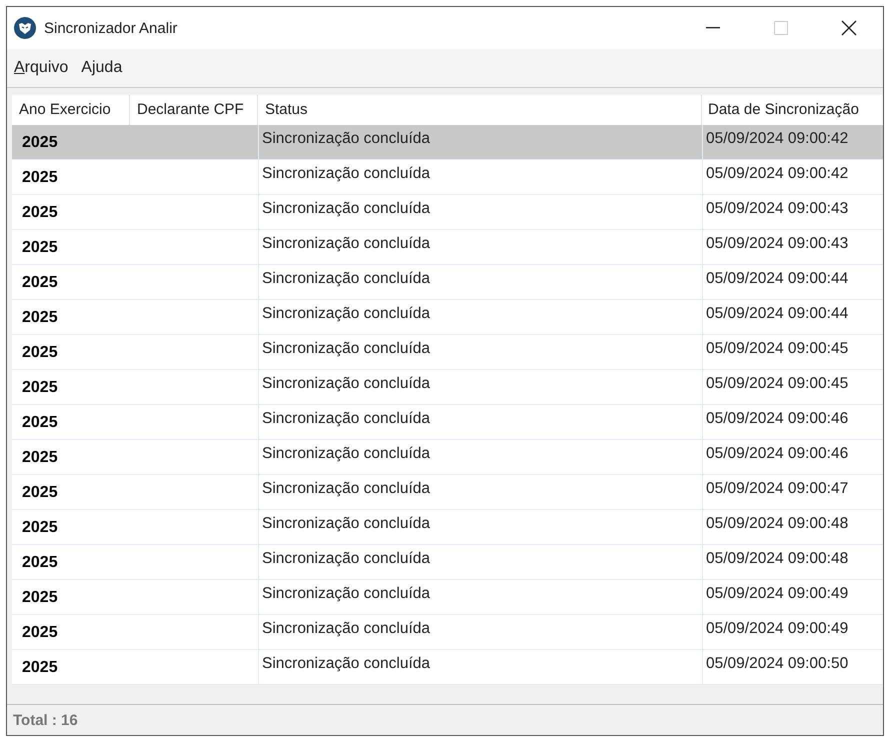  I want to click on menu-item: Arquivo, so click(43, 68).